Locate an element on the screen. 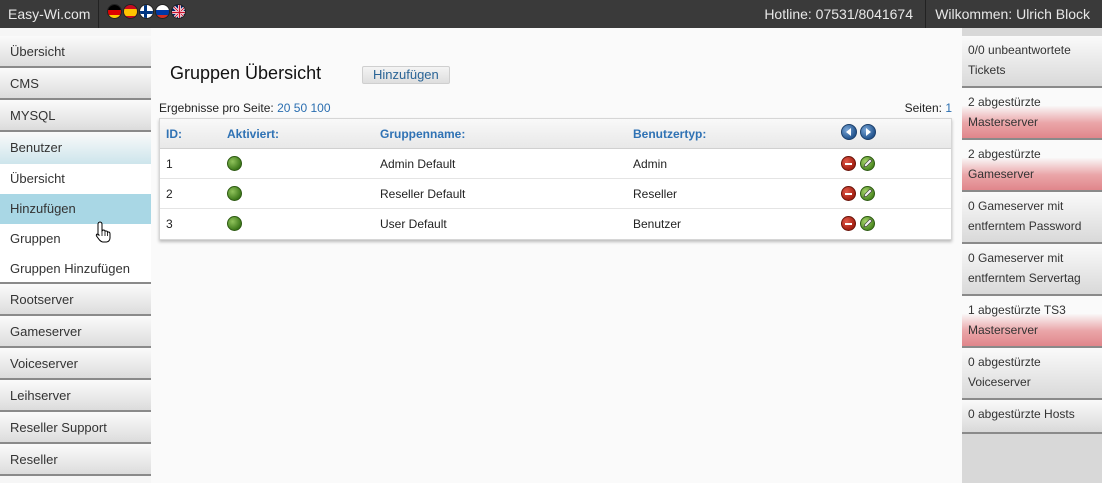  sidebar-item-gameserver: Gameserver is located at coordinates (75, 332).